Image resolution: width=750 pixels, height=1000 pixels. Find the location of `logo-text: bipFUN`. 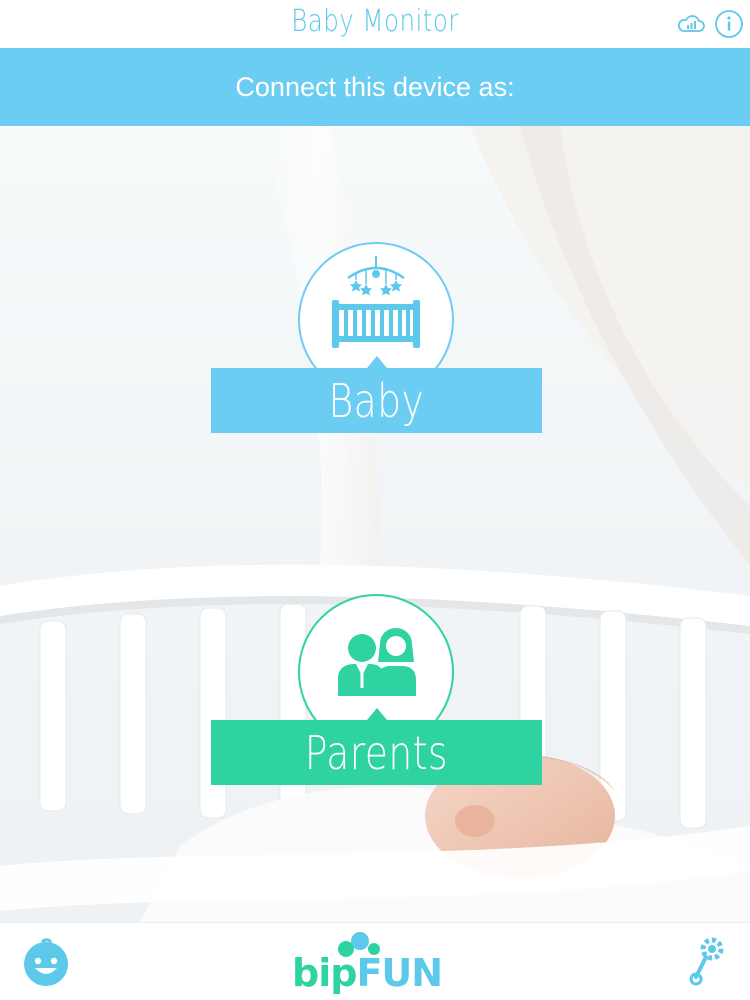

logo-text: bipFUN is located at coordinates (367, 973).